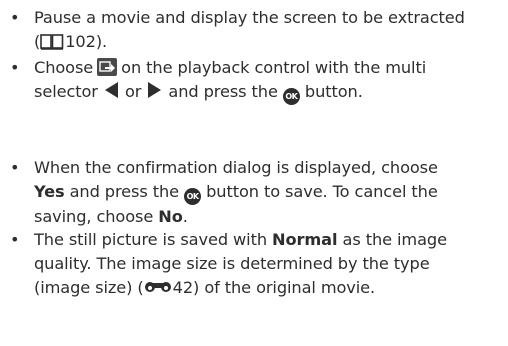 The width and height of the screenshot is (508, 346). Describe the element at coordinates (155, 90) in the screenshot. I see `right-arrow-icon` at that location.